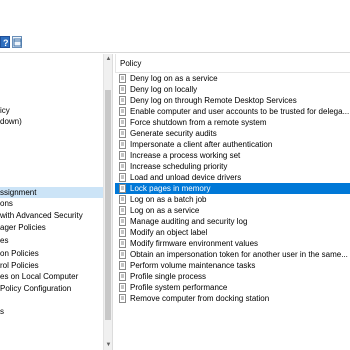  What do you see at coordinates (232, 89) in the screenshot?
I see `policy-row: Deny log on locally` at bounding box center [232, 89].